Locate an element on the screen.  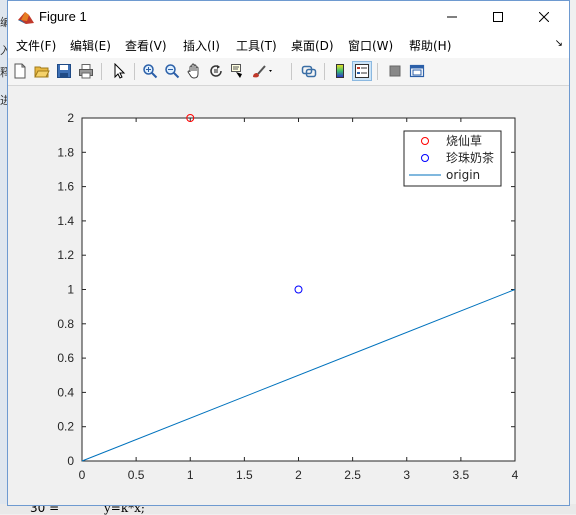
x-tick-label: 4 is located at coordinates (515, 475).